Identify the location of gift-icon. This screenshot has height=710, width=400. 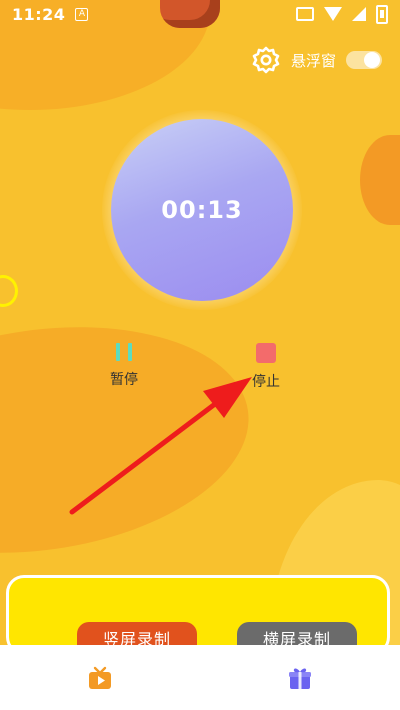
(300, 678).